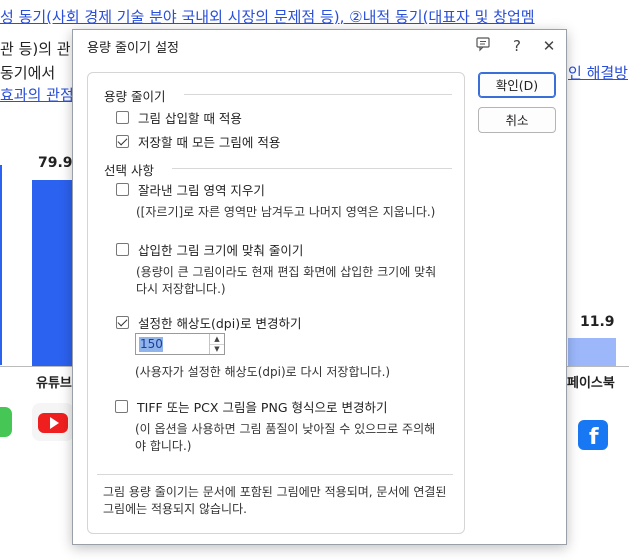 The height and width of the screenshot is (560, 629). Describe the element at coordinates (55, 163) in the screenshot. I see `chart-value-label: 79.9` at that location.